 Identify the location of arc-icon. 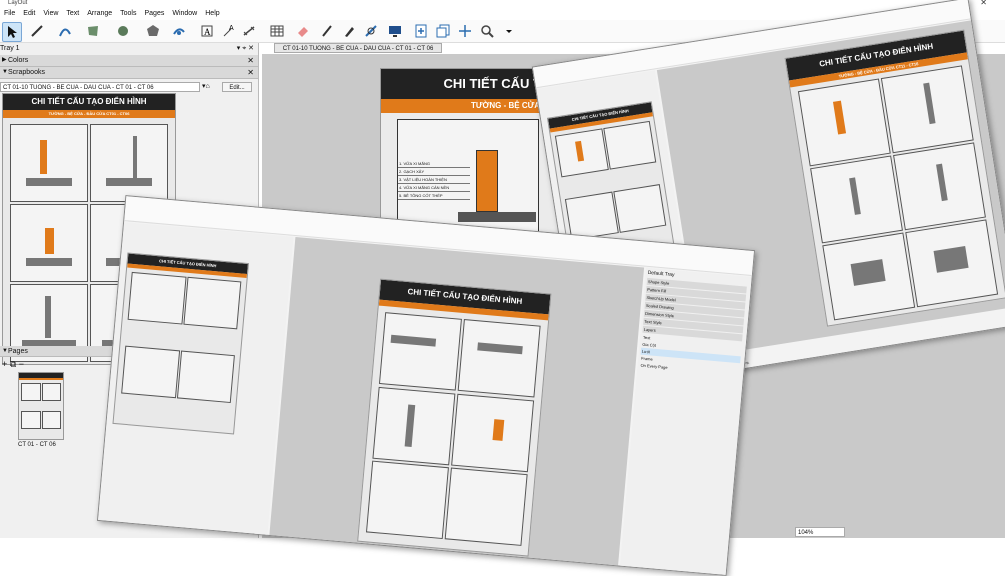
(65, 31).